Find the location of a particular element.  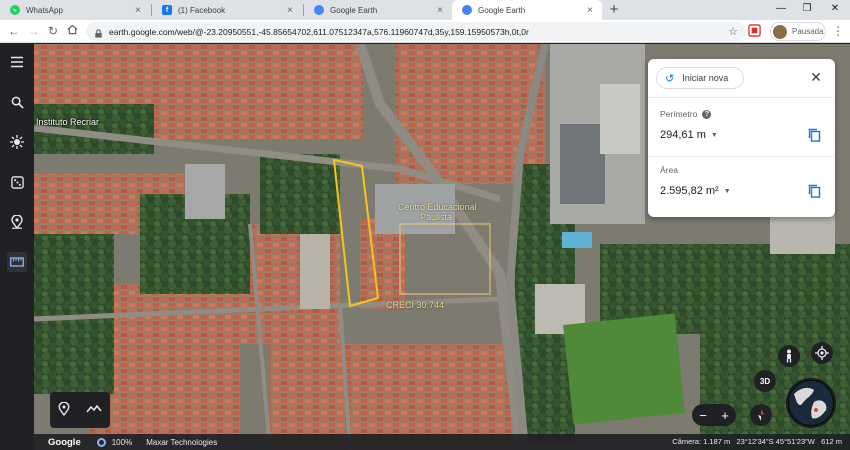

back-button: ← is located at coordinates (14, 31).